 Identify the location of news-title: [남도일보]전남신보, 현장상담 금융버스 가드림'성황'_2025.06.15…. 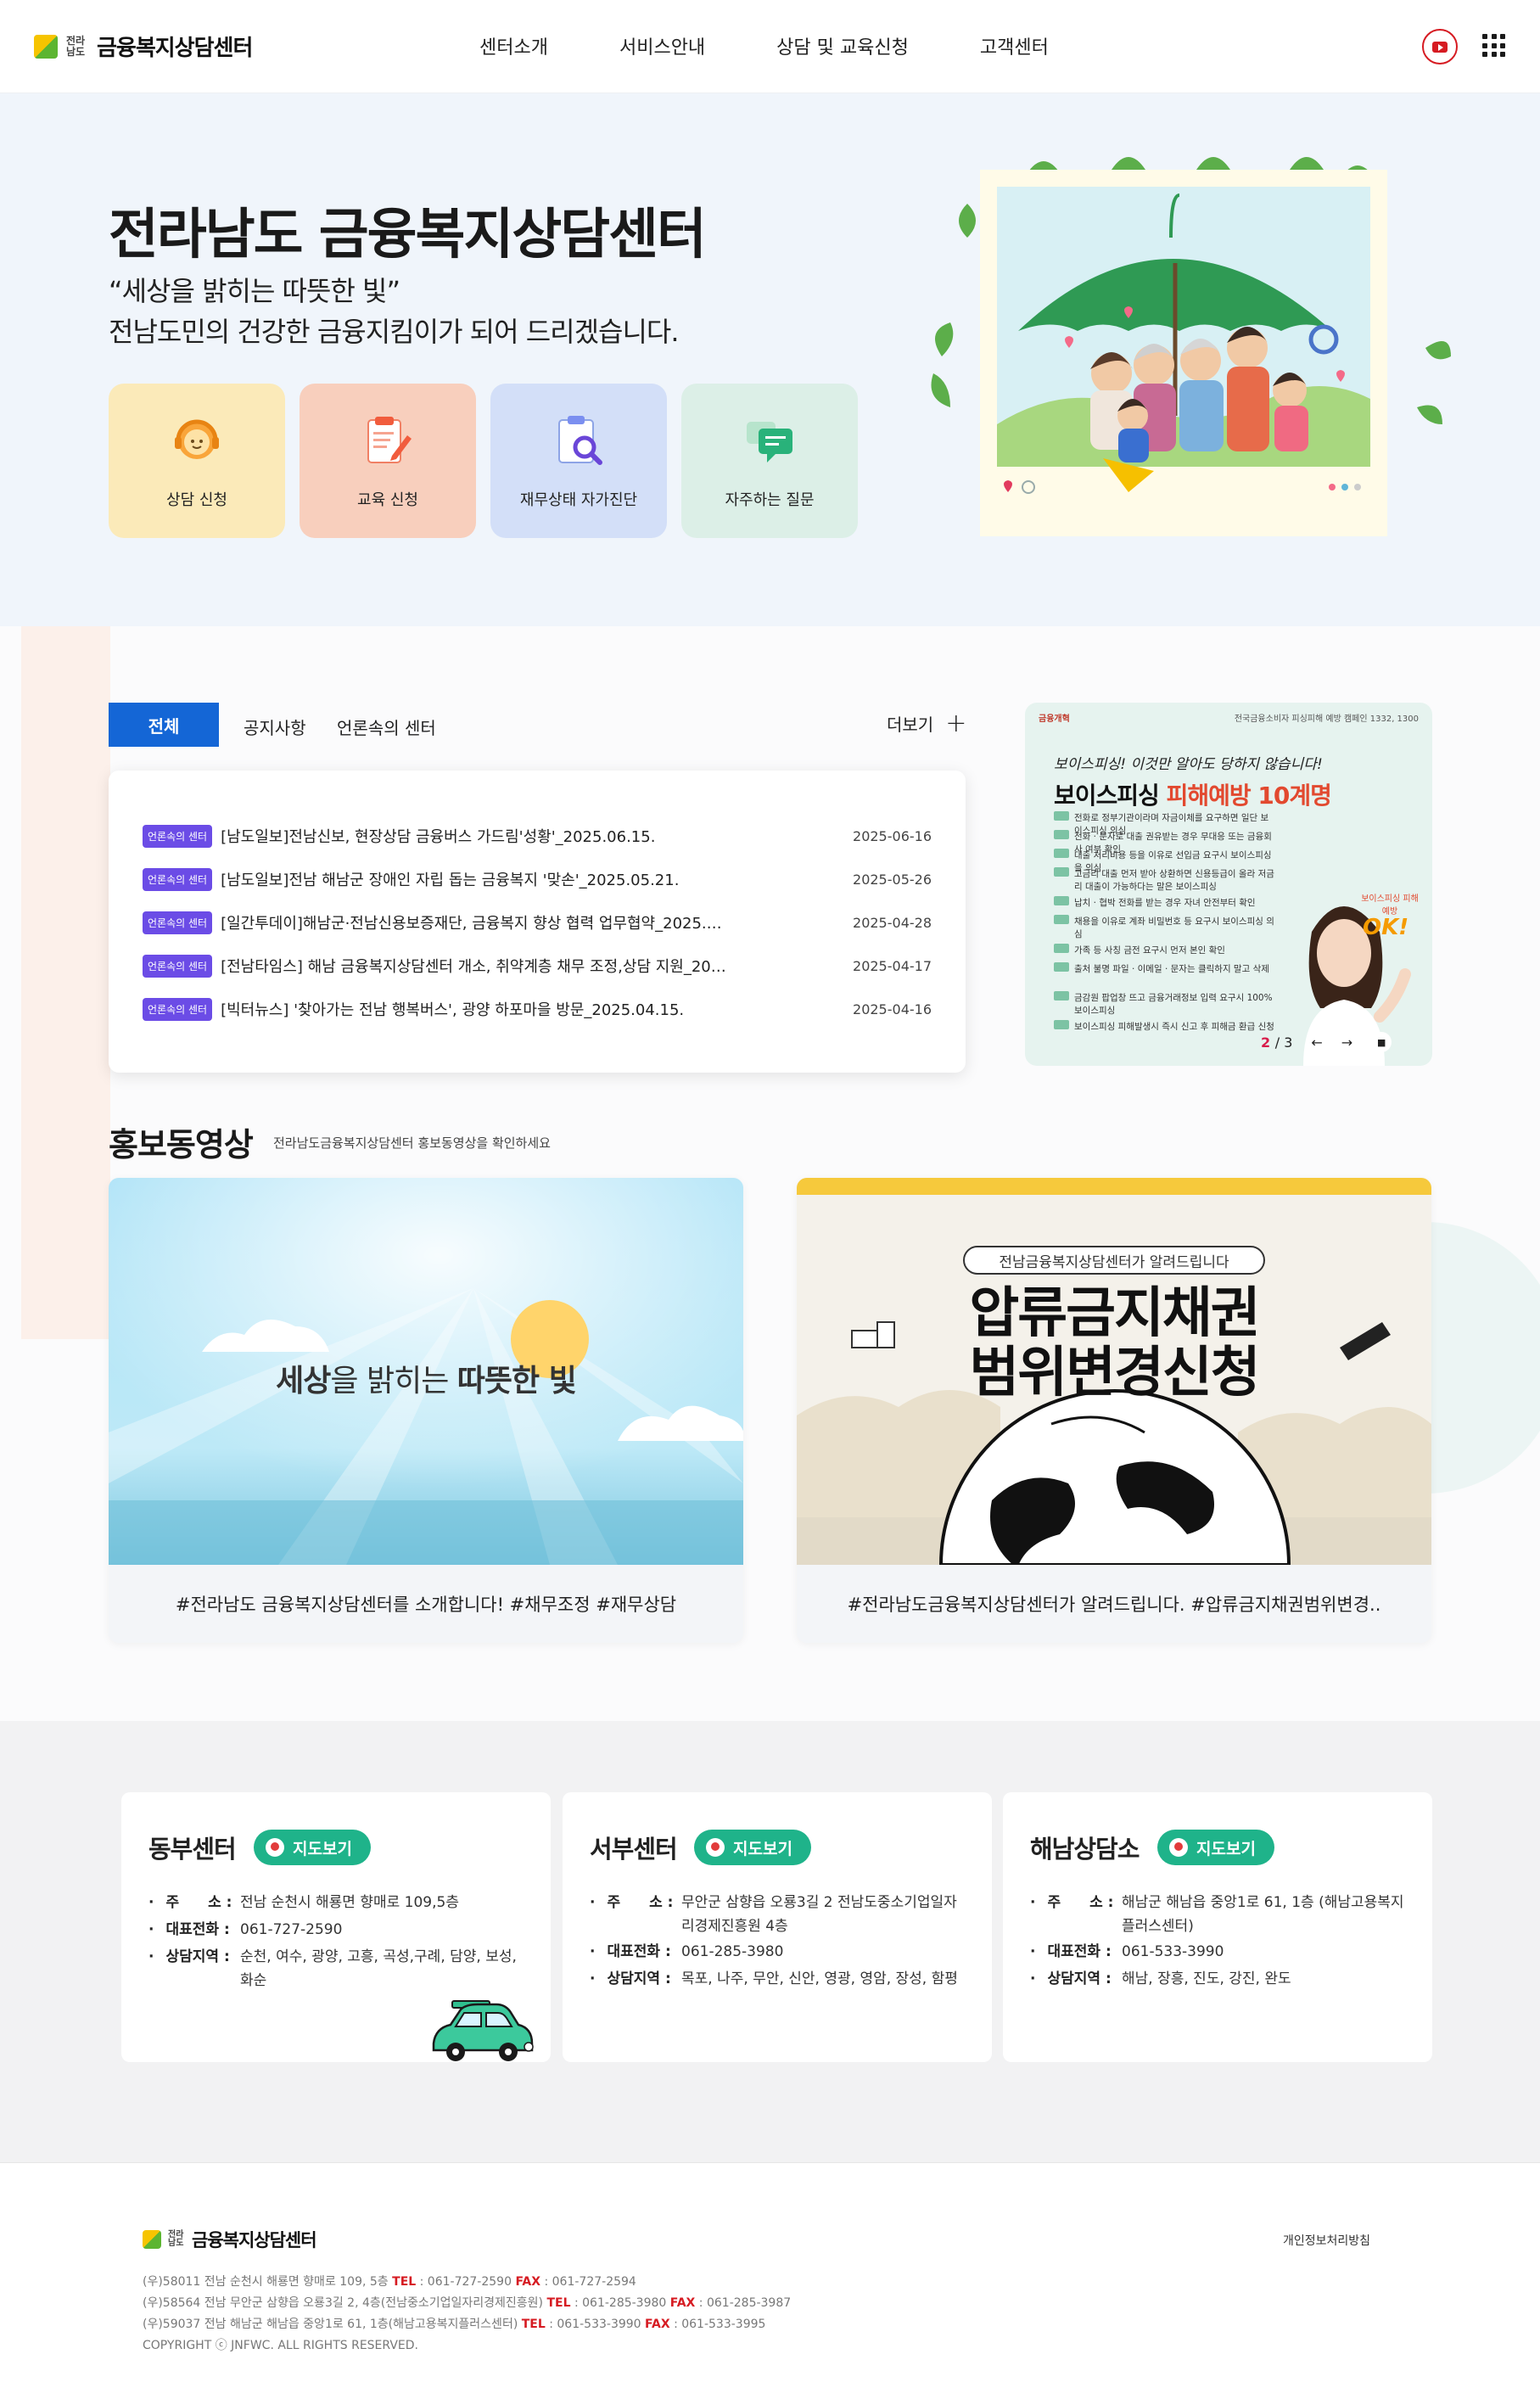
(476, 836).